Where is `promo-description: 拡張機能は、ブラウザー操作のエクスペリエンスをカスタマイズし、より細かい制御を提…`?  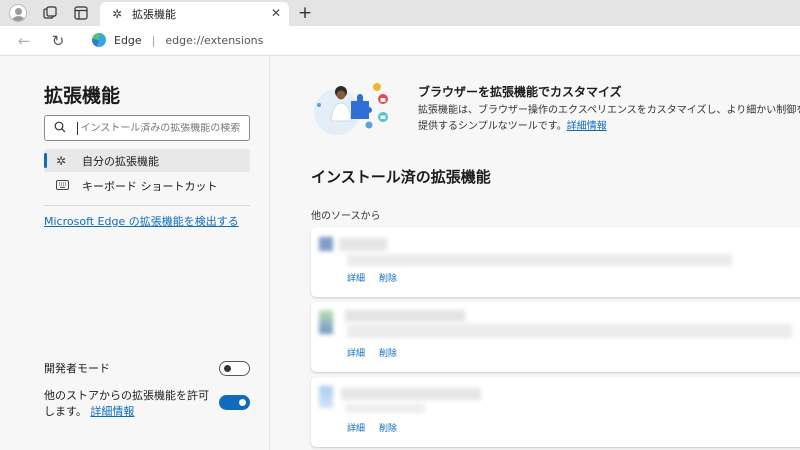
promo-description: 拡張機能は、ブラウザー操作のエクスペリエンスをカスタマイズし、より細かい制御を提… is located at coordinates (609, 119).